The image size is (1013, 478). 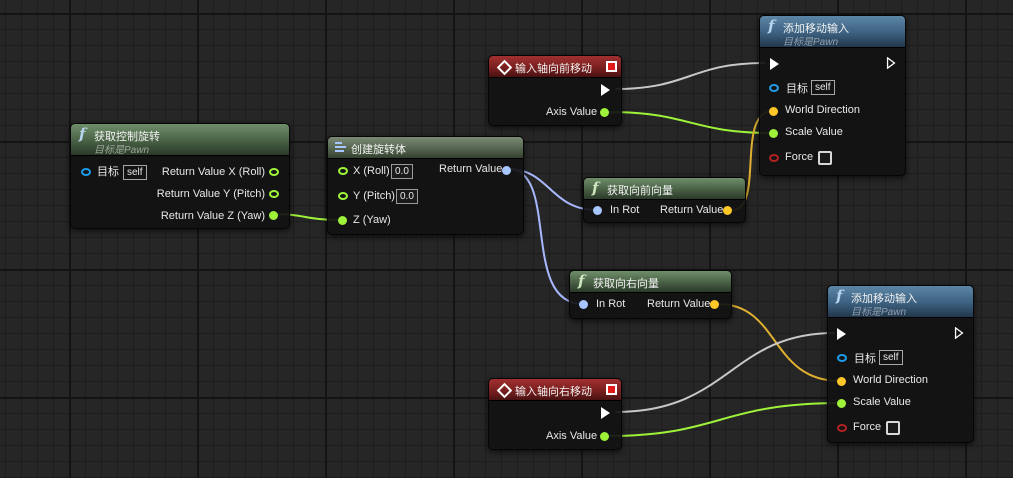 I want to click on x-roll-label: X (Roll), so click(x=371, y=171).